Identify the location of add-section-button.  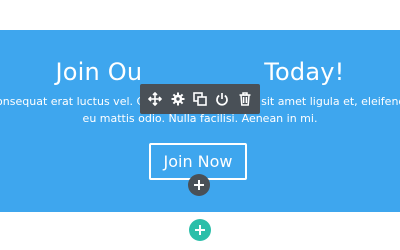
(200, 230).